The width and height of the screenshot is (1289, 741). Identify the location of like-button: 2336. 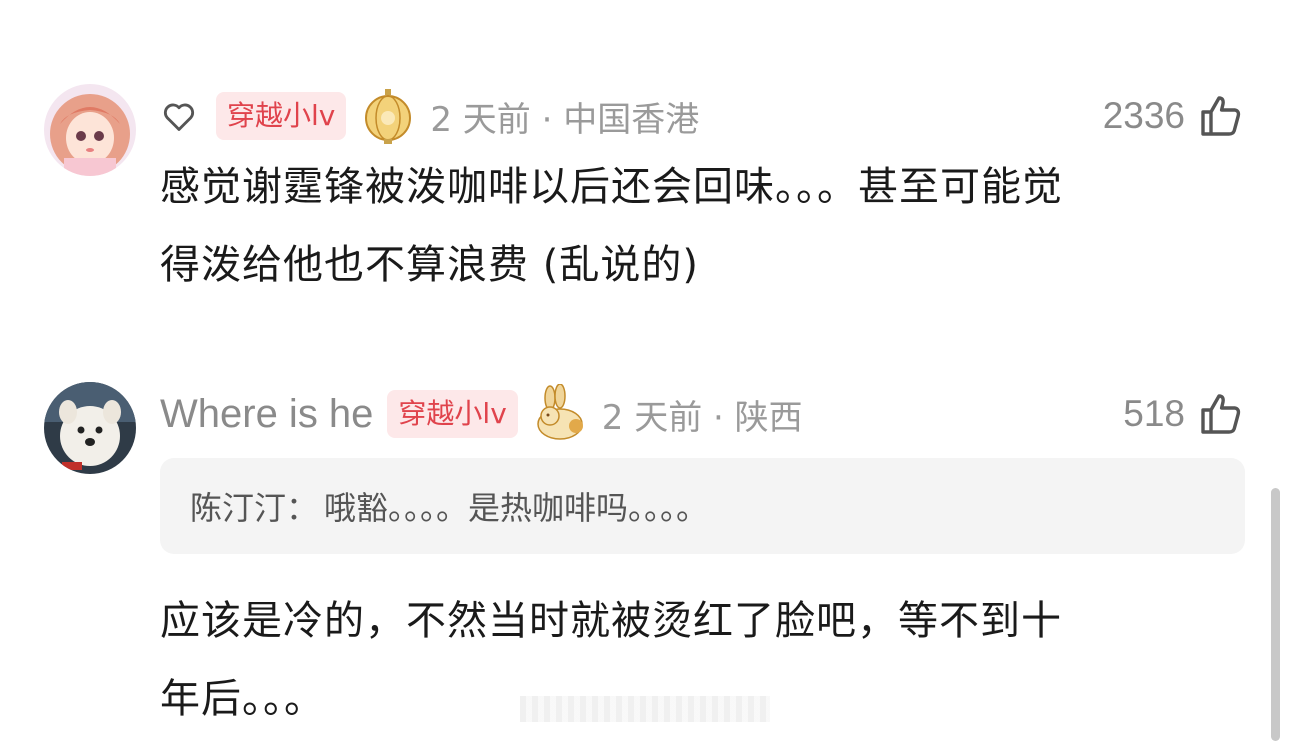
(1174, 116).